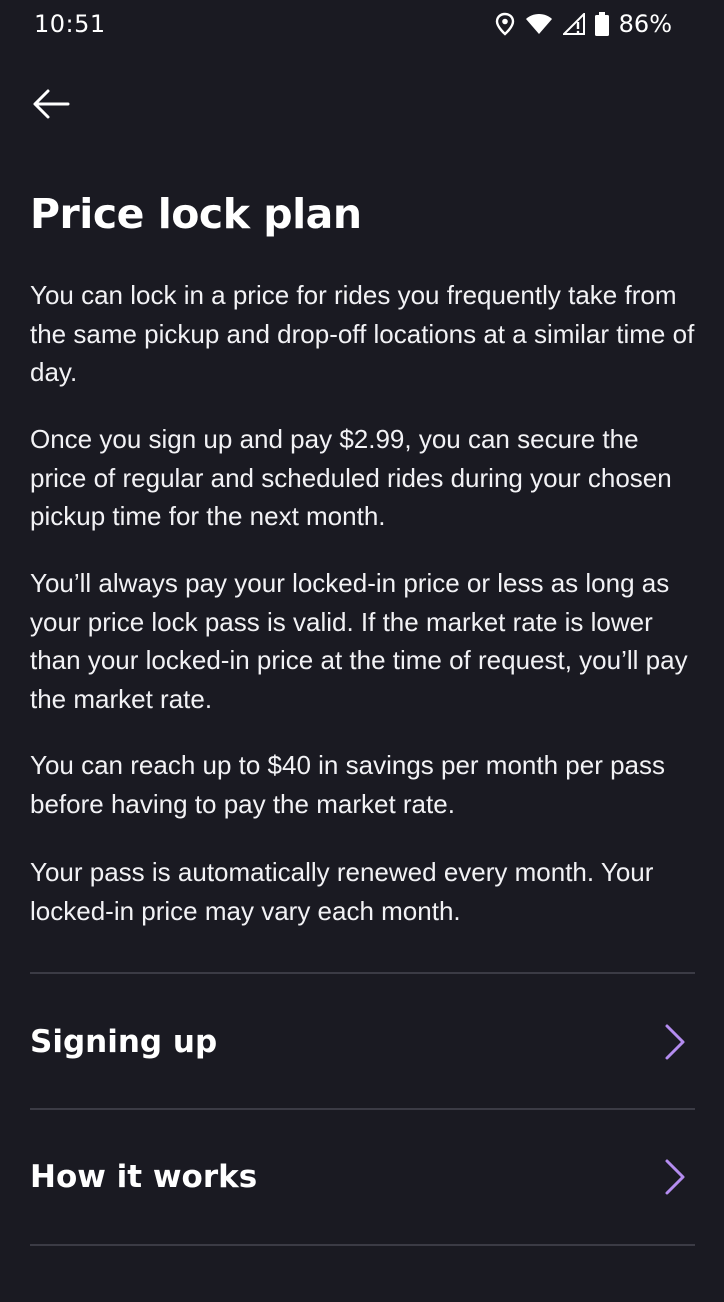 The height and width of the screenshot is (1302, 724). I want to click on section-how-it-works: How it works, so click(362, 1177).